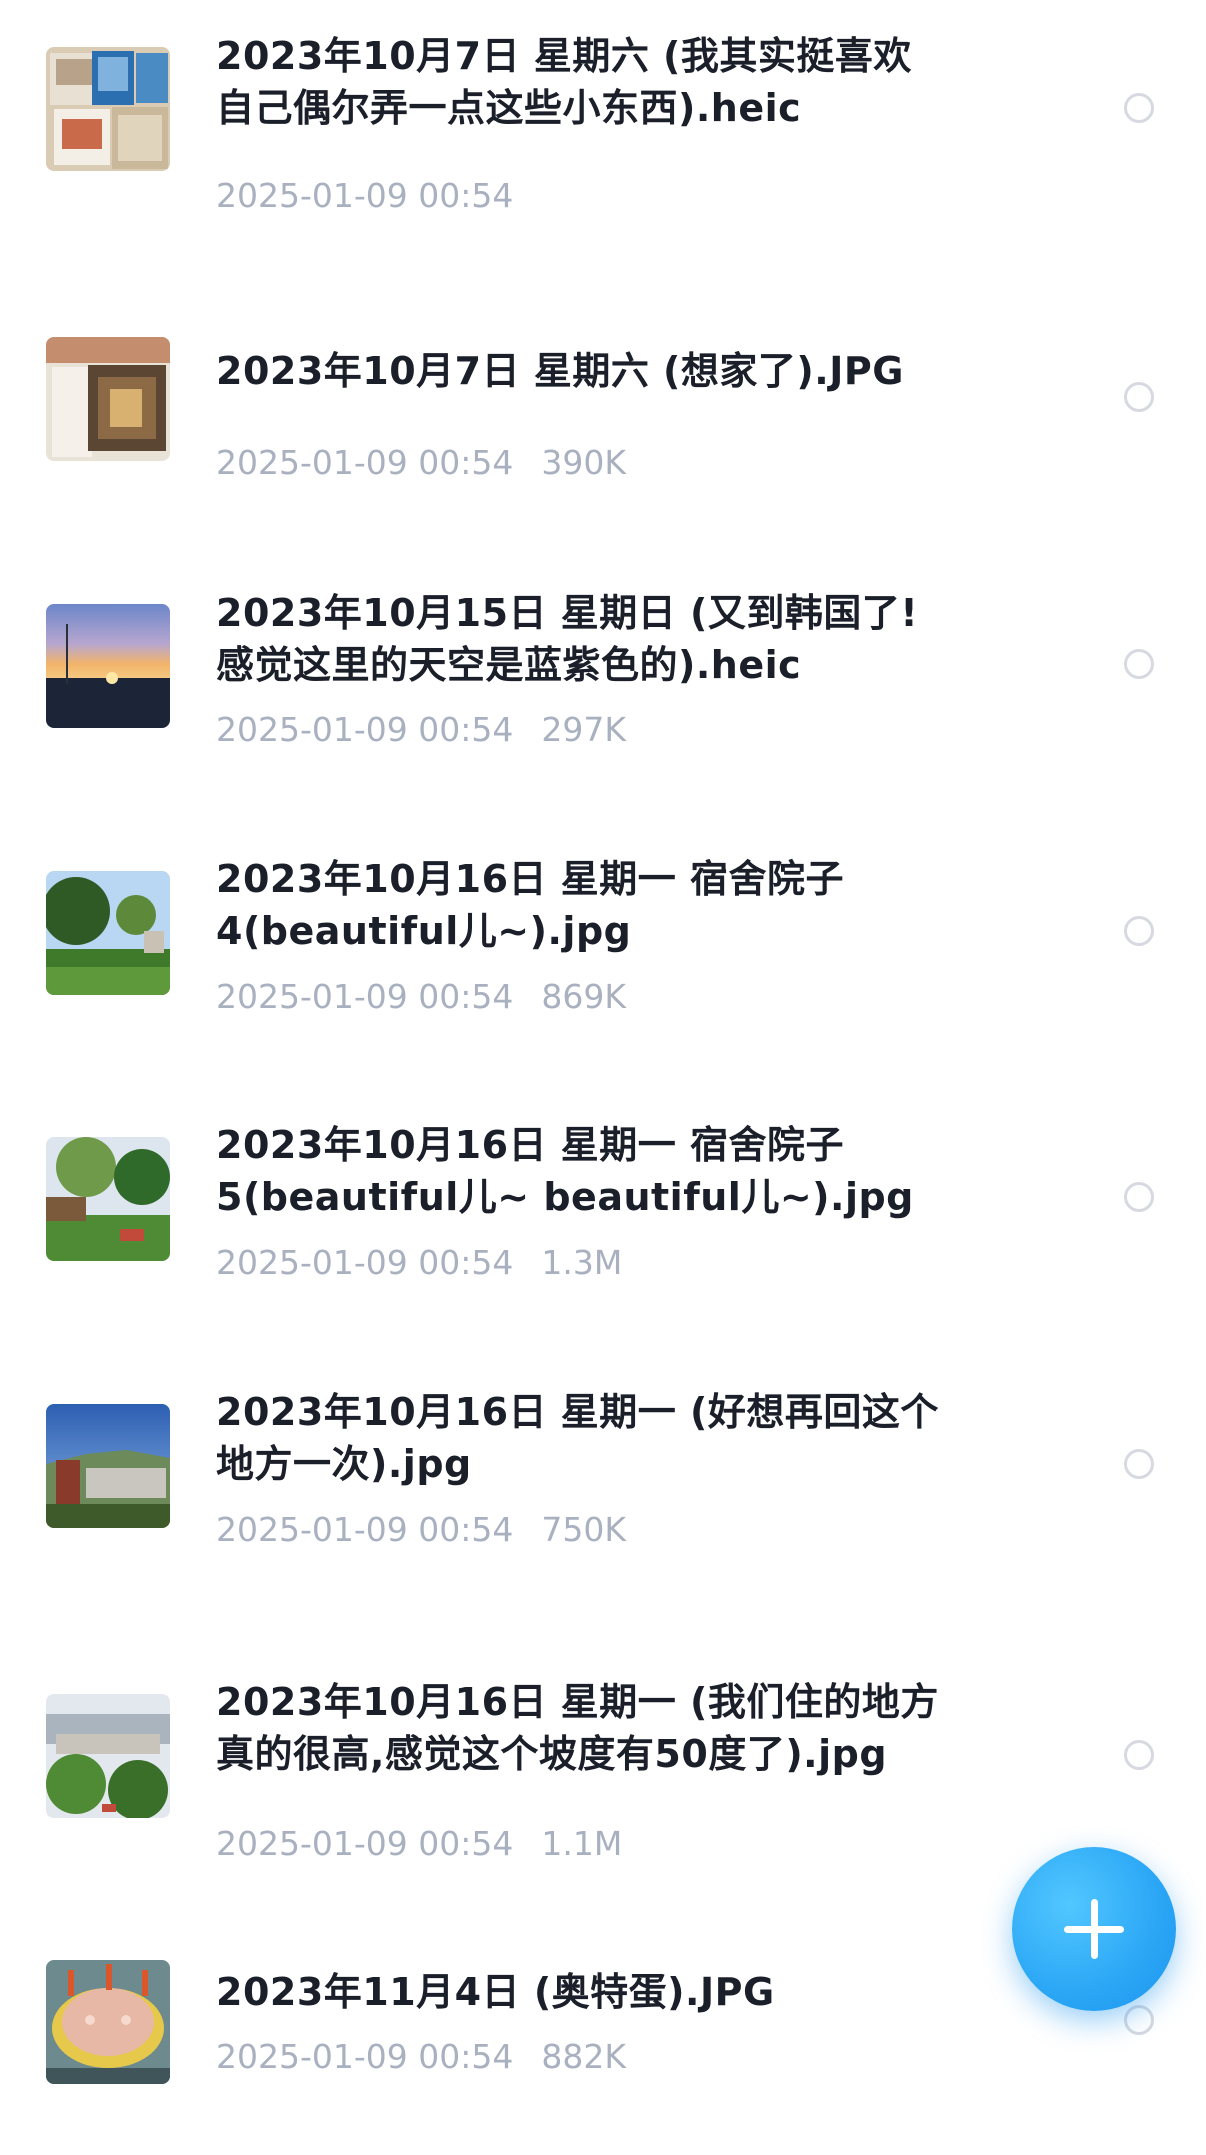  What do you see at coordinates (108, 1466) in the screenshot?
I see `city-view-thumbnail` at bounding box center [108, 1466].